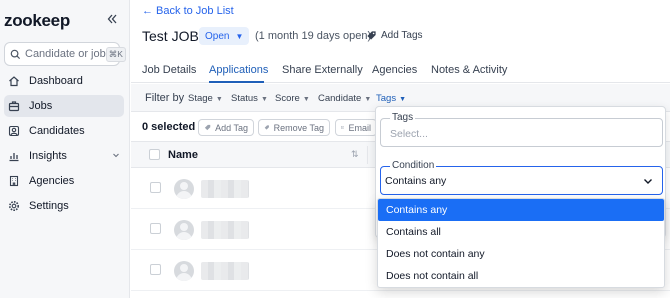 The width and height of the screenshot is (670, 298). I want to click on add-tags-button: Add Tags, so click(394, 35).